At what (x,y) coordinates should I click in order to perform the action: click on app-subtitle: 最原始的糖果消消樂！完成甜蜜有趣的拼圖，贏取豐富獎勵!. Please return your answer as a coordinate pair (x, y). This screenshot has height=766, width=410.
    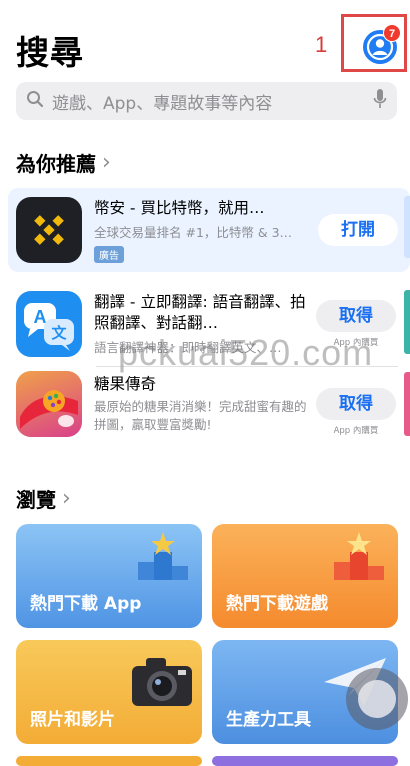
    Looking at the image, I should click on (200, 415).